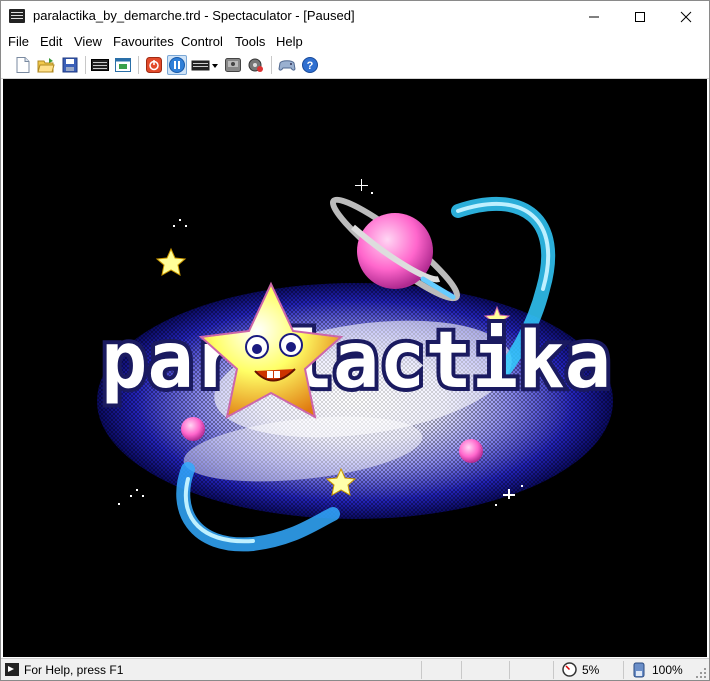  I want to click on open-icon, so click(46, 65).